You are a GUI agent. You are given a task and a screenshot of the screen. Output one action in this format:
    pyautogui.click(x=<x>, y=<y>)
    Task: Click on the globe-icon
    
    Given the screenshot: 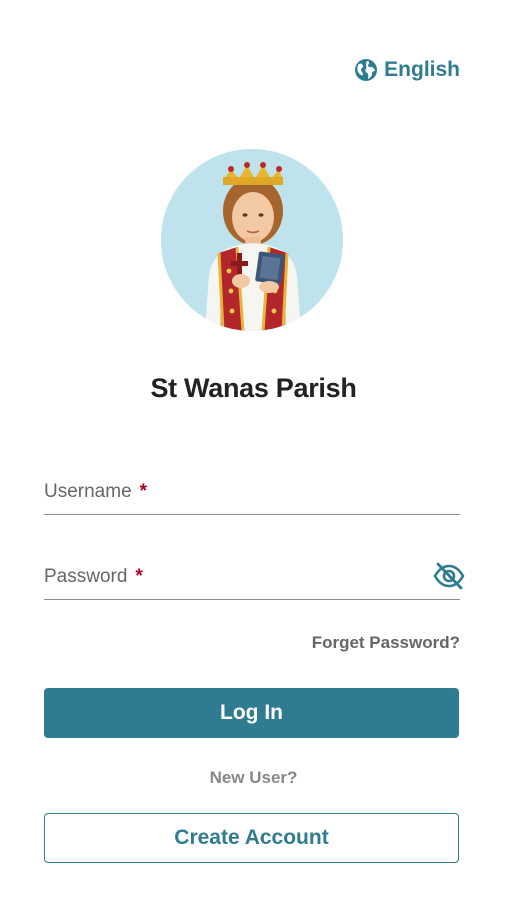 What is the action you would take?
    pyautogui.click(x=366, y=70)
    